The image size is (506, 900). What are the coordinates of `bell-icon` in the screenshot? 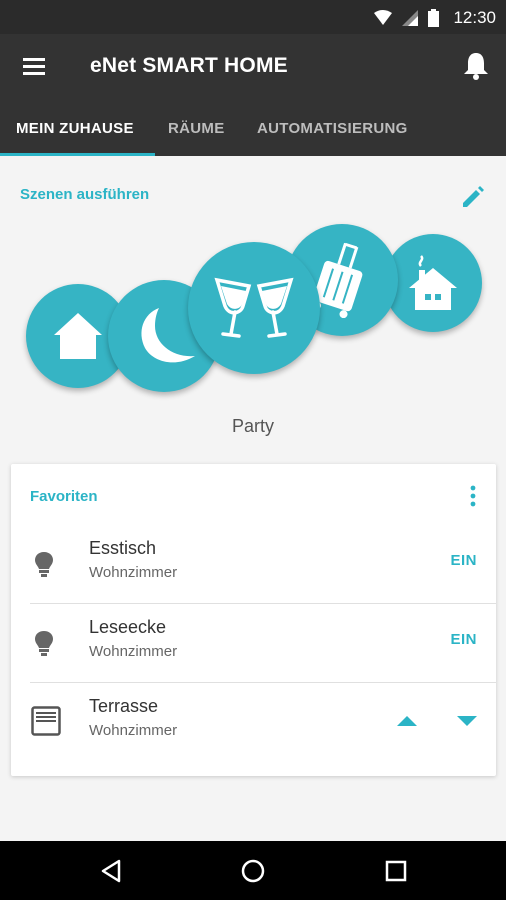 It's located at (476, 66).